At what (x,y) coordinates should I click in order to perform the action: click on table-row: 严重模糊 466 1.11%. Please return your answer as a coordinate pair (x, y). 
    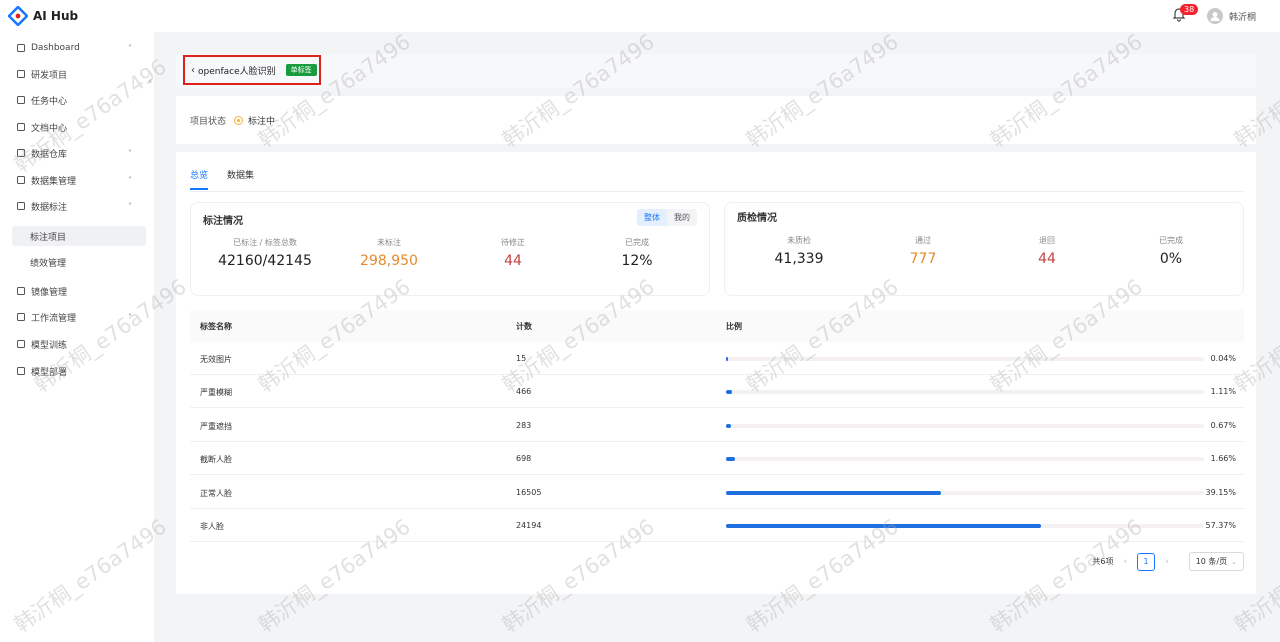
    Looking at the image, I should click on (717, 392).